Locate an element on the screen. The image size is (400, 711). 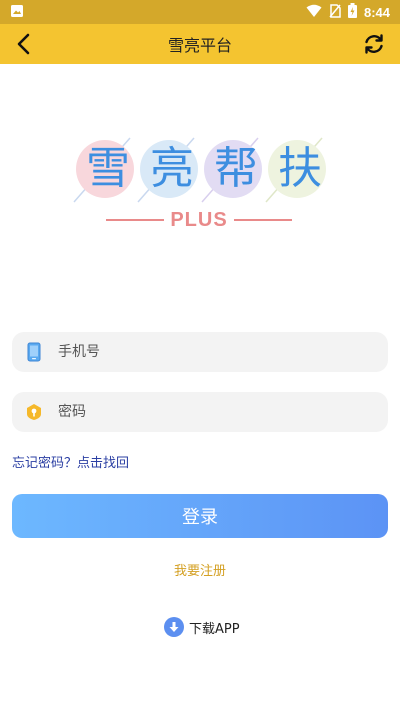
back-arrow-icon is located at coordinates (24, 44).